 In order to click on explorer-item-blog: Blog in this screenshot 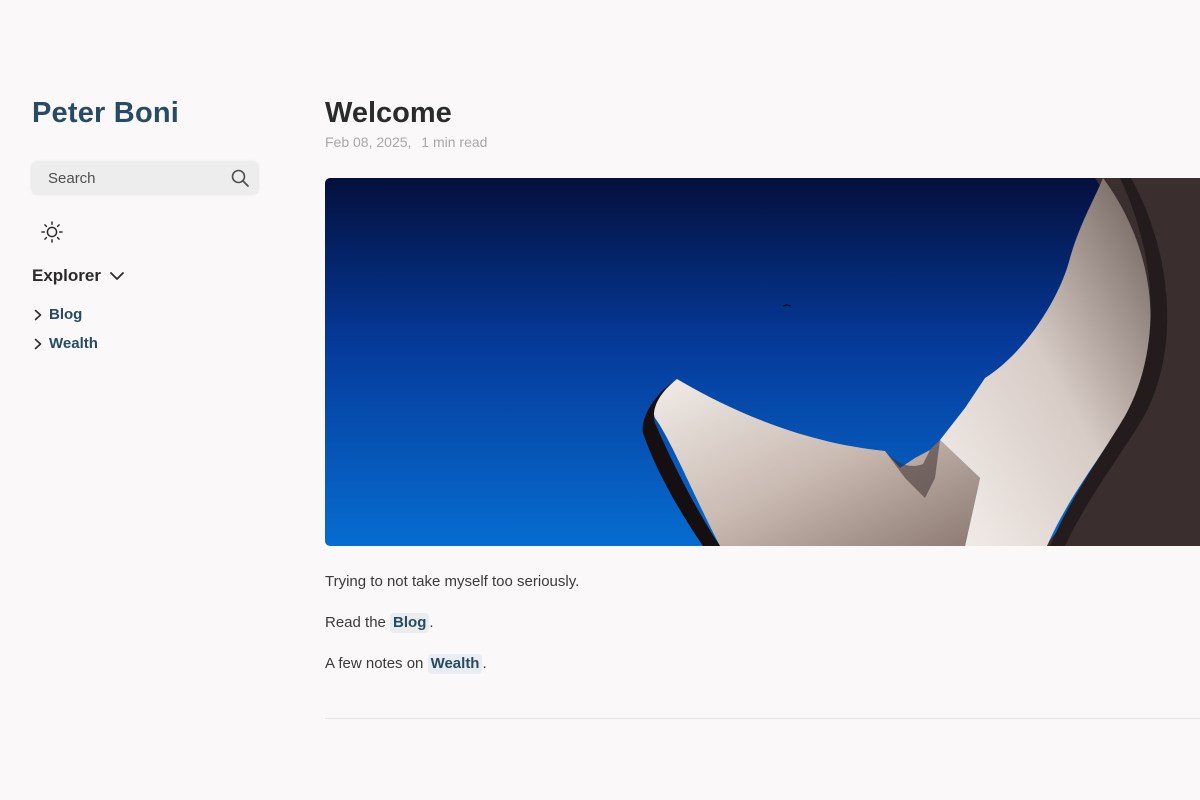, I will do `click(145, 314)`.